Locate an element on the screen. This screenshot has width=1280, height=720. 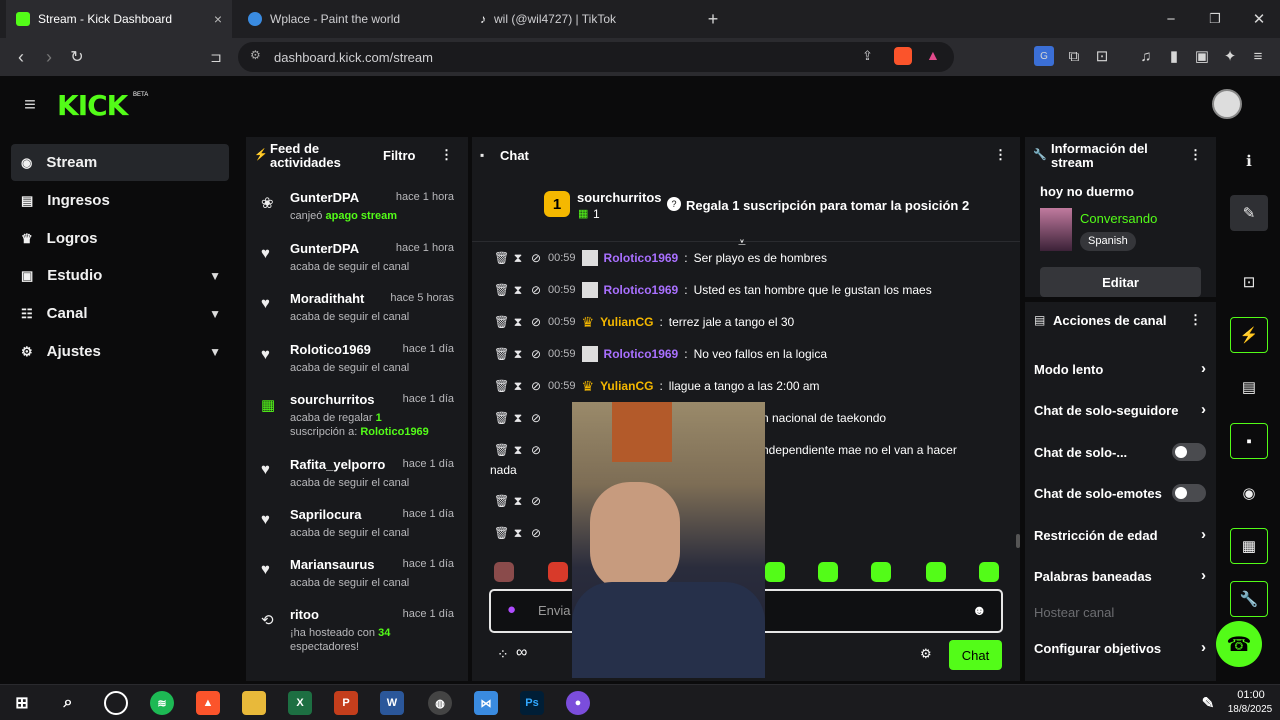
broadcast-icon: ◉ is located at coordinates (1249, 493).